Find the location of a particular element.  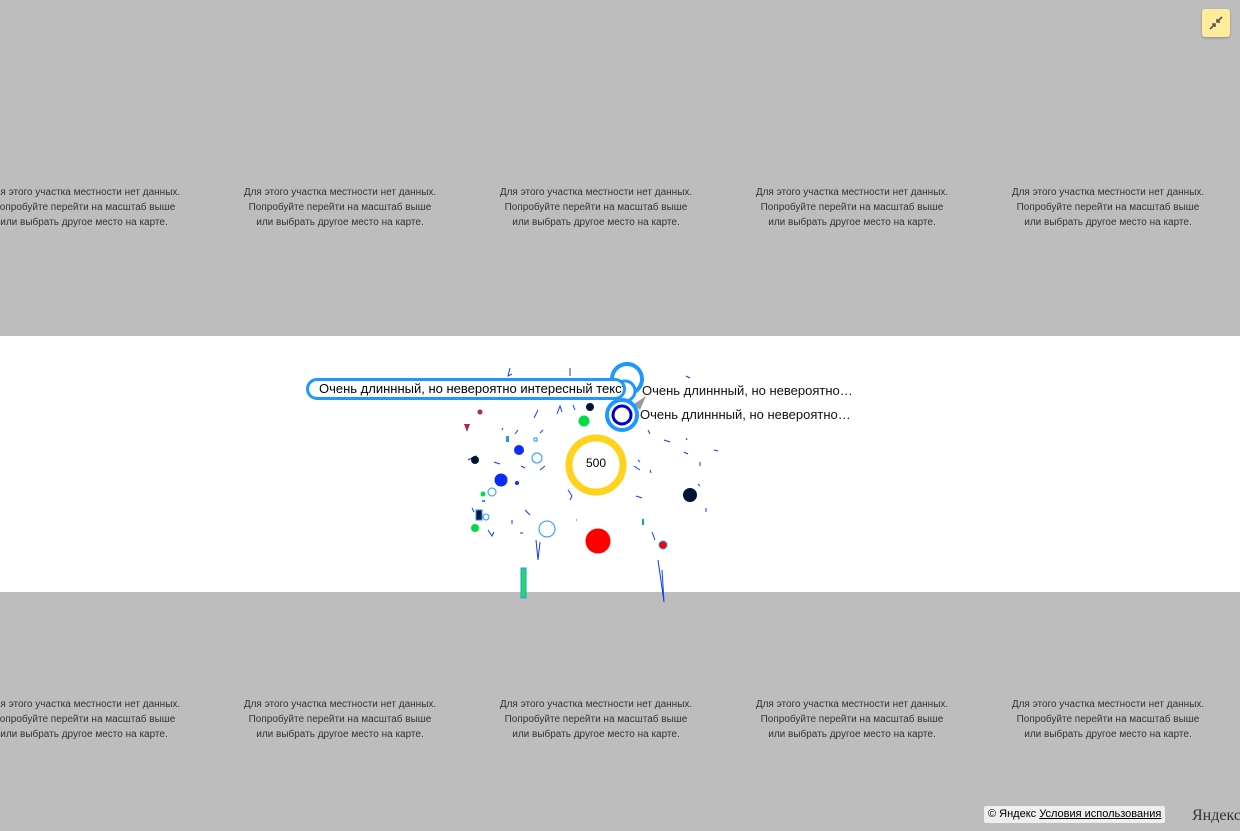

fullscreen-toggle-button is located at coordinates (1216, 23).